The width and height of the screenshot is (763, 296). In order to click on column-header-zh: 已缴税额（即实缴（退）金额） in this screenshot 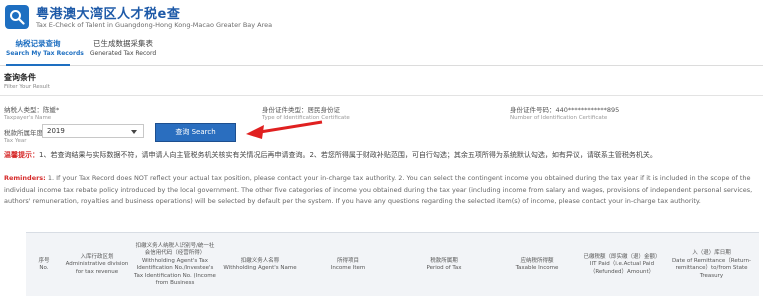, I will do `click(622, 256)`.